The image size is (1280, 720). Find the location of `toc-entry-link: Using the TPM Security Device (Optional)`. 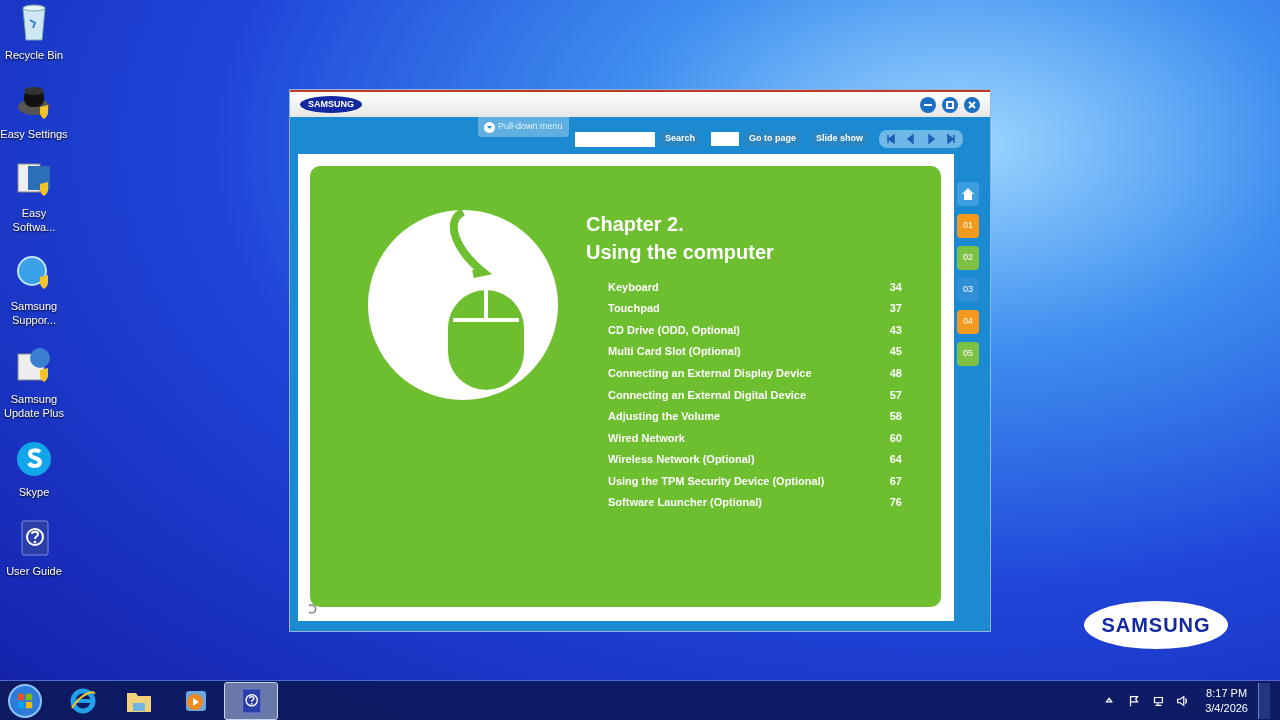

toc-entry-link: Using the TPM Security Device (Optional) is located at coordinates (716, 481).